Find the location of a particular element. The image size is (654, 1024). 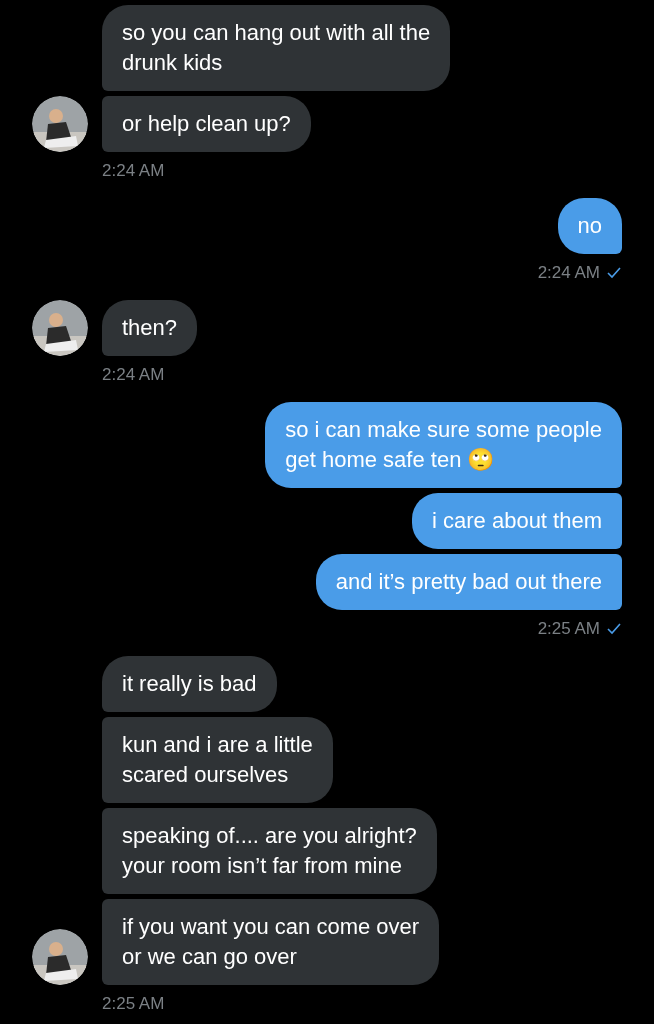

message-bubble: kun and i are a little scared ourselves is located at coordinates (217, 760).